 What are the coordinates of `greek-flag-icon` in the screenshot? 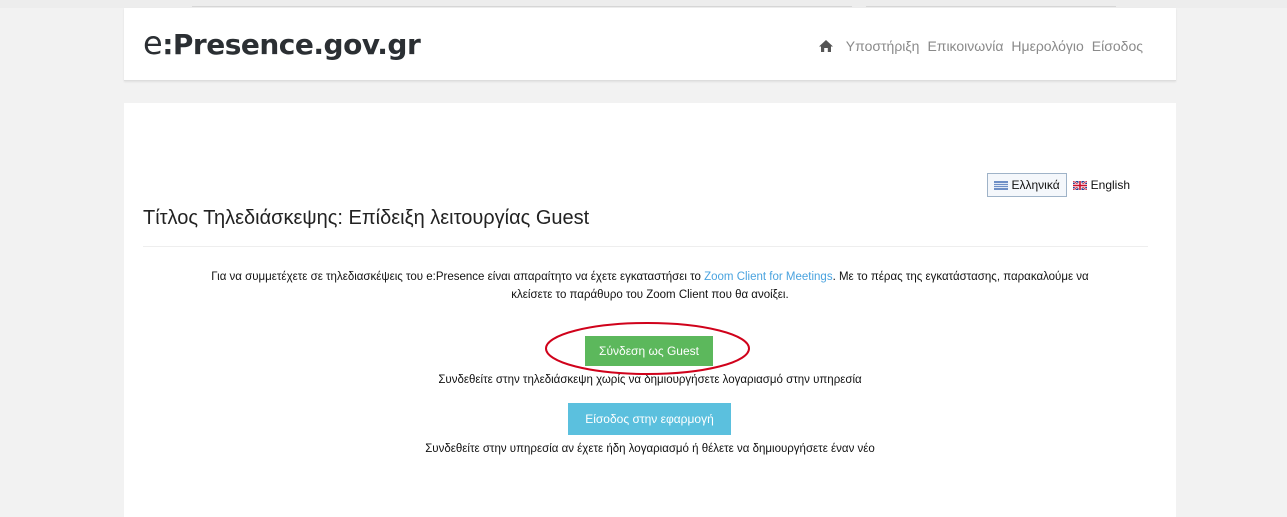 It's located at (1000, 185).